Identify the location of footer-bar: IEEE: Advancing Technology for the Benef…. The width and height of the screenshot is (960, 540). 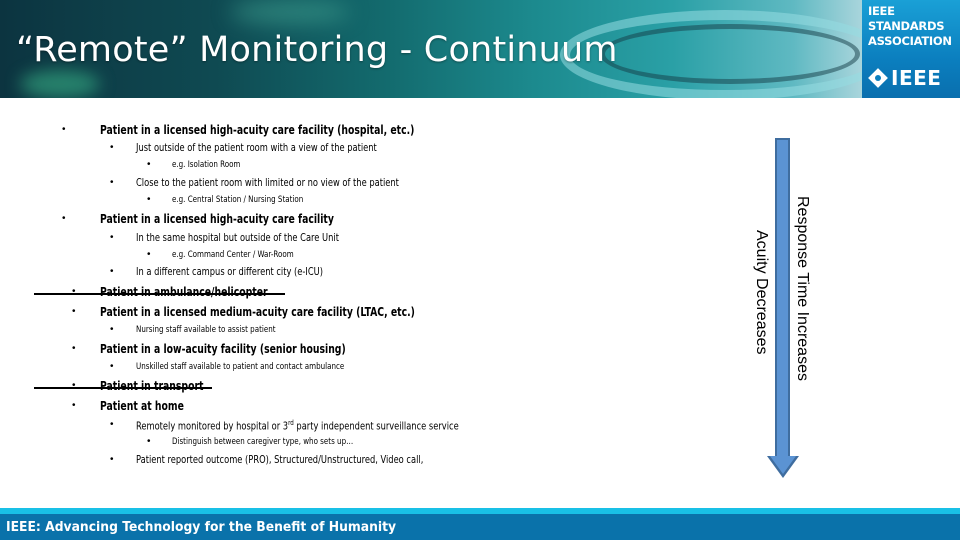
(480, 527).